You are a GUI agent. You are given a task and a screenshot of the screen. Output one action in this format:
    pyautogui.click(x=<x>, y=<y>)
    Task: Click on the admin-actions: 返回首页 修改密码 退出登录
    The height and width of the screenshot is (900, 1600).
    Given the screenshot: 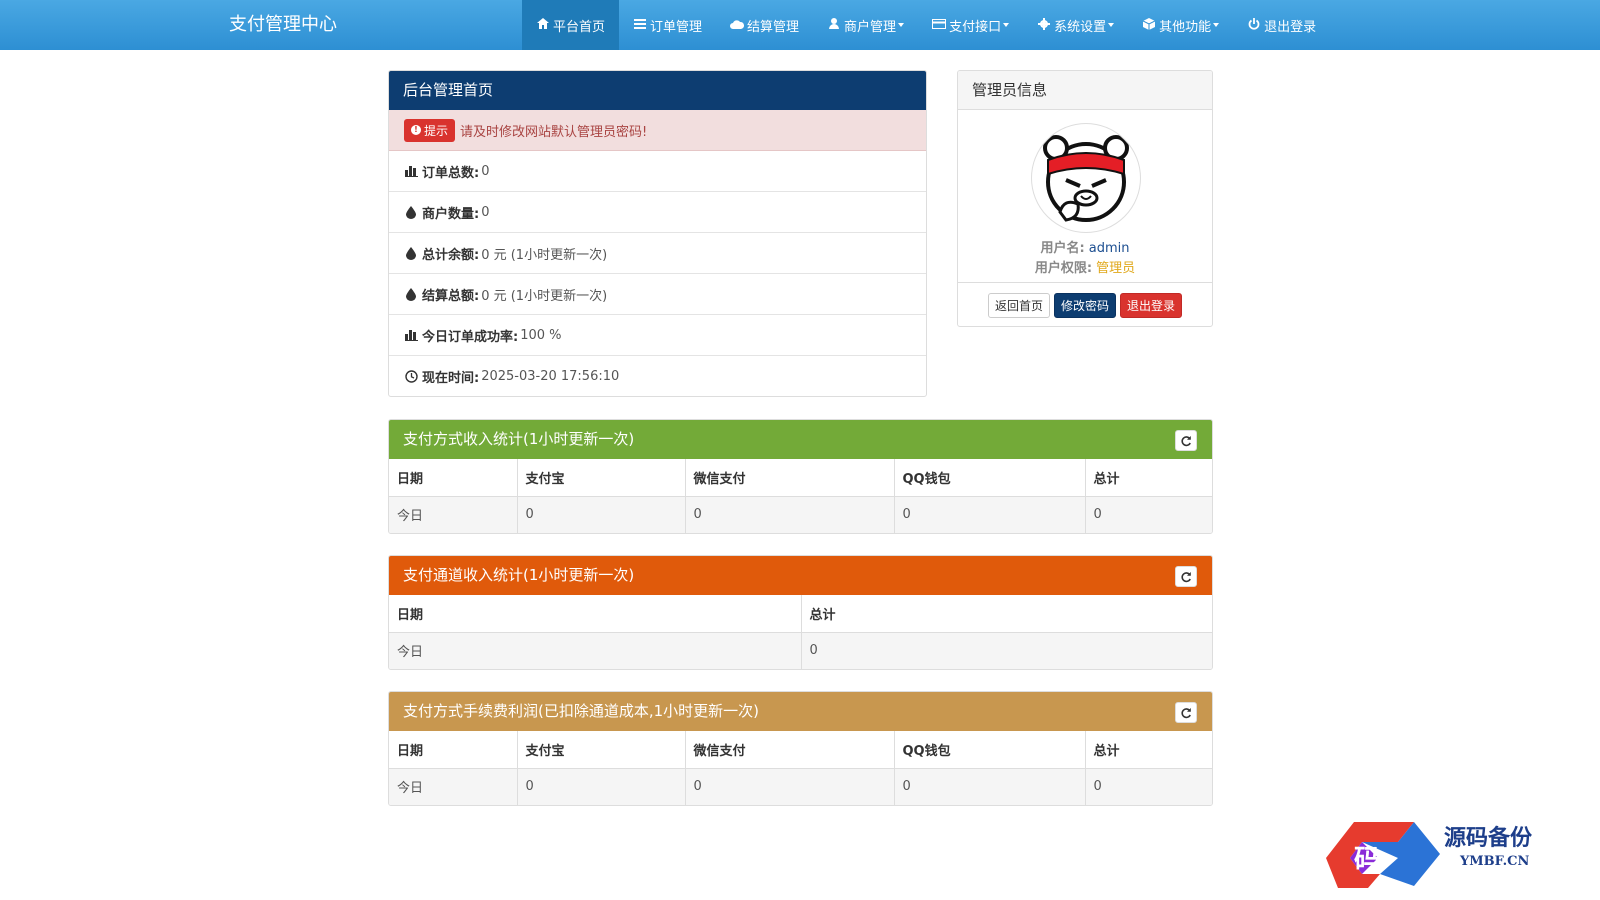 What is the action you would take?
    pyautogui.click(x=1085, y=304)
    